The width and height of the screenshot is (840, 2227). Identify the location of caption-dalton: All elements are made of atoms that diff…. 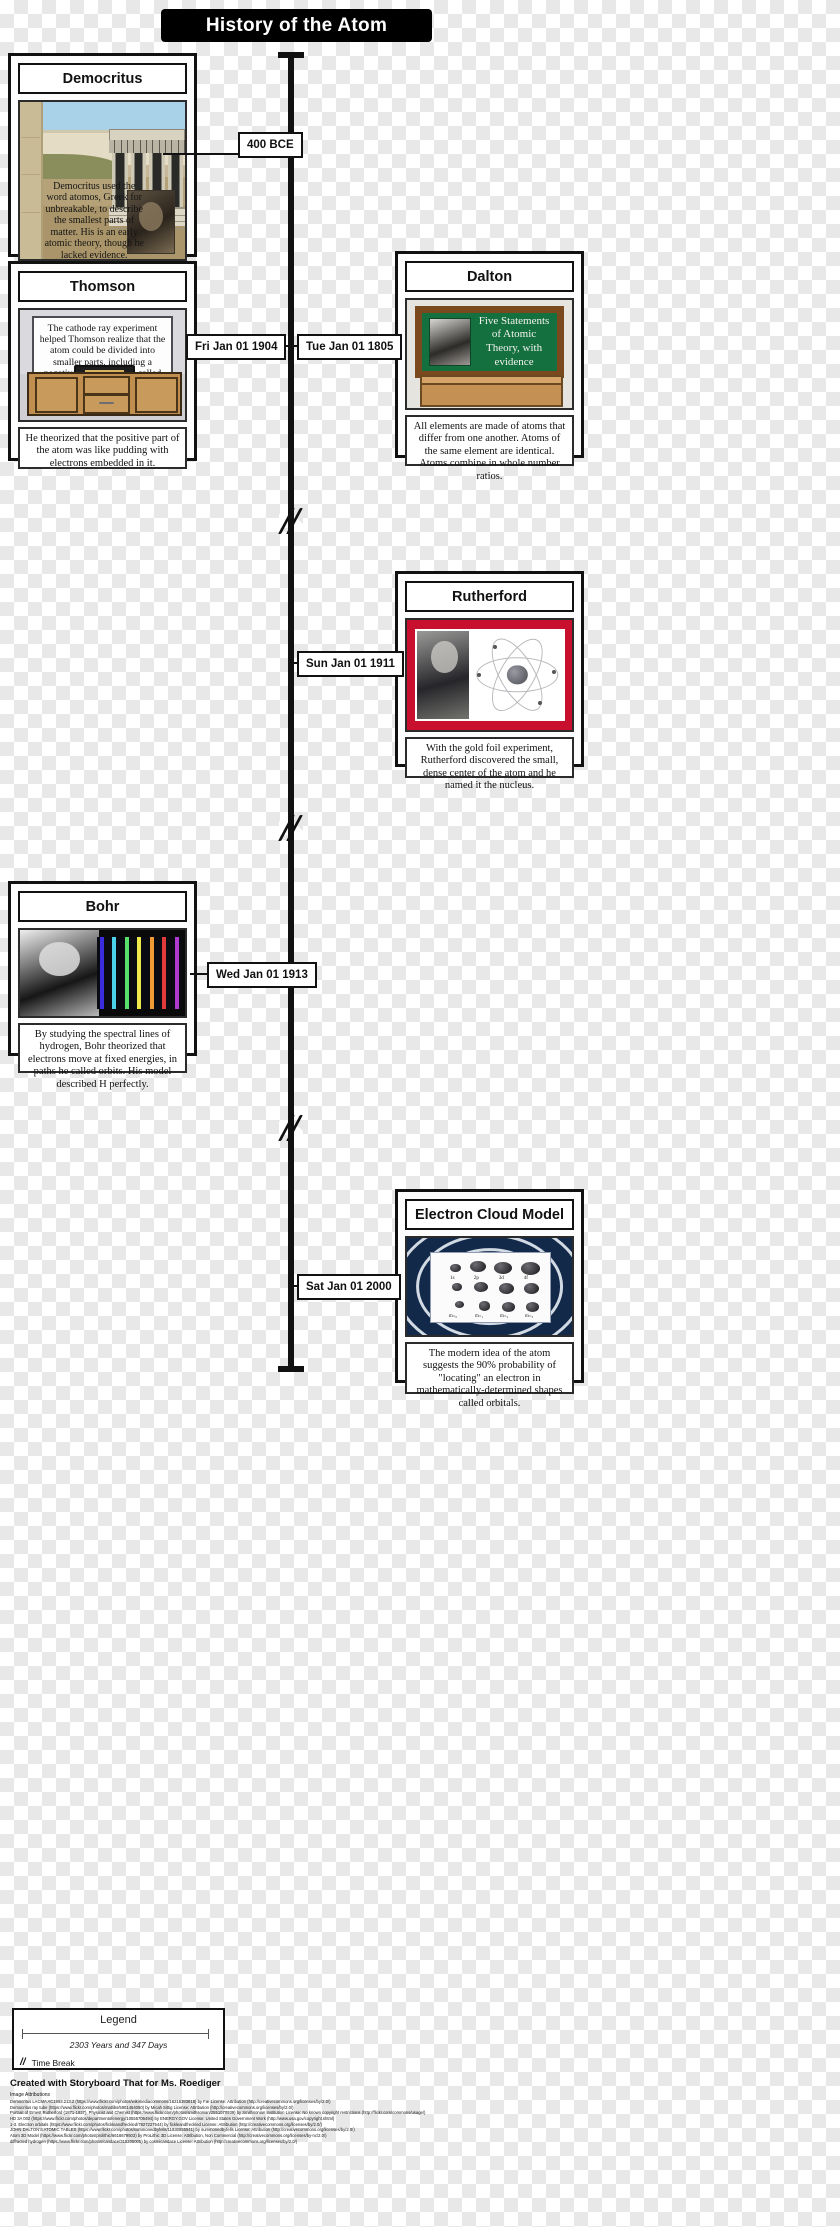
(489, 448).